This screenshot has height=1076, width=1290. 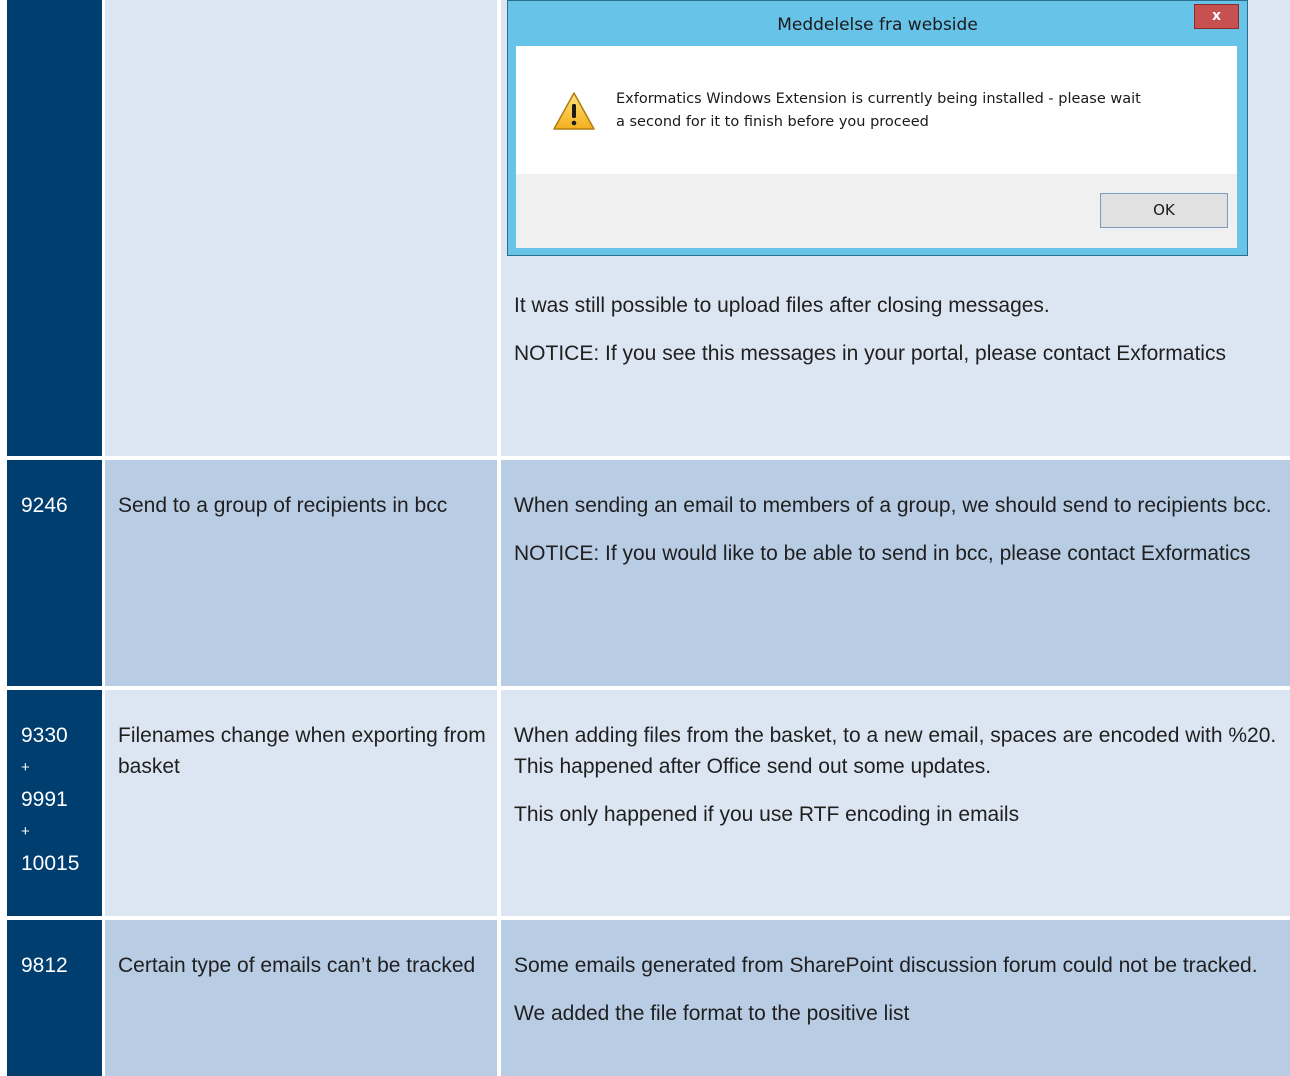 What do you see at coordinates (574, 111) in the screenshot?
I see `warning-icon` at bounding box center [574, 111].